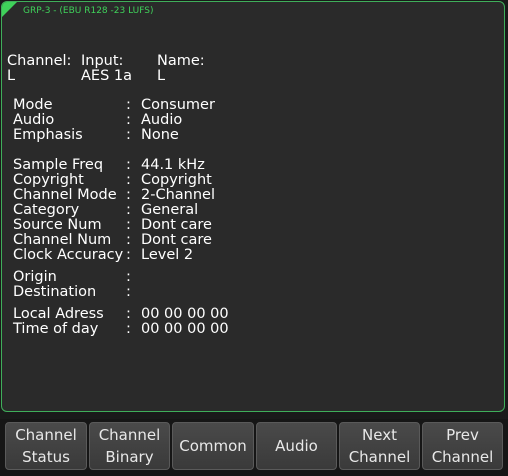 The height and width of the screenshot is (476, 508). Describe the element at coordinates (185, 329) in the screenshot. I see `field-value-time-of-day: 00 00 00 00` at that location.